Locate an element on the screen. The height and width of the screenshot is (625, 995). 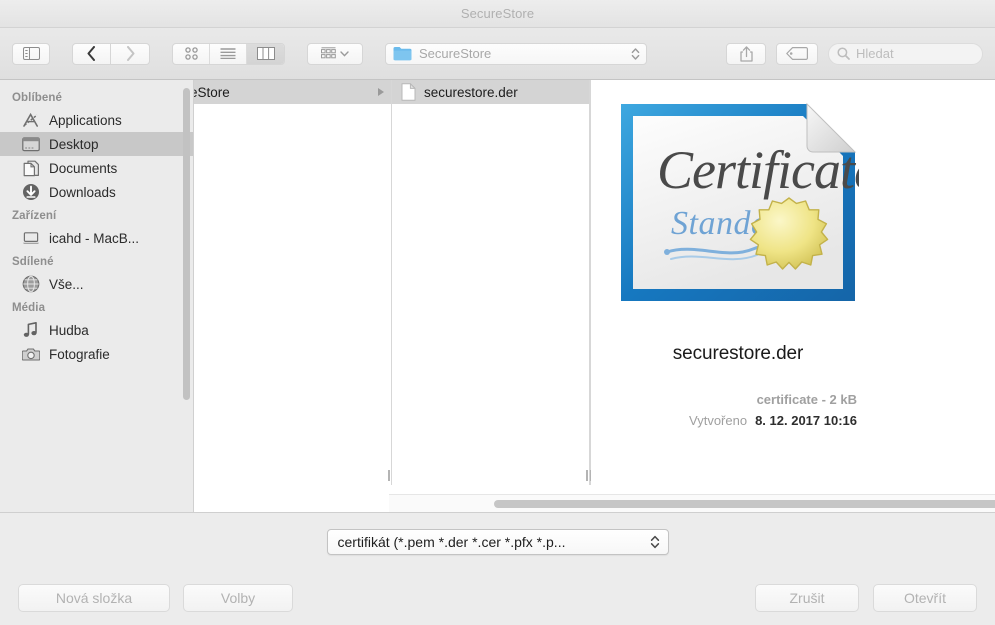
preview-created-label: Vytvořeno is located at coordinates (718, 420).